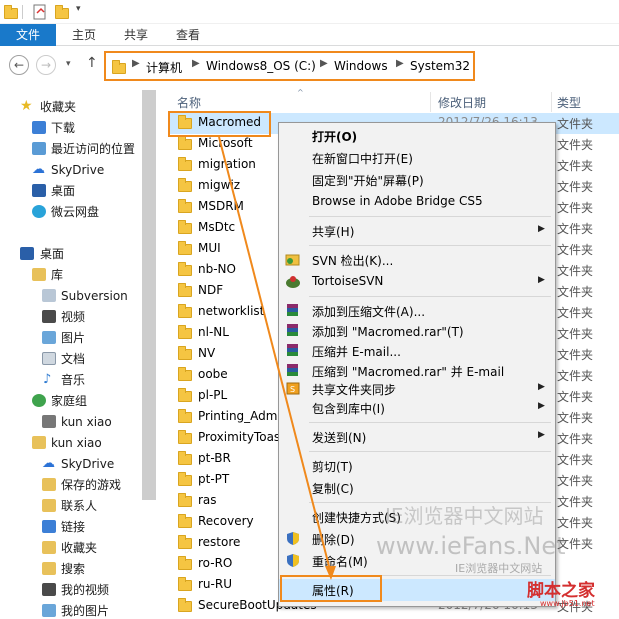 Image resolution: width=619 pixels, height=619 pixels. I want to click on breadcrumb-computer: 计算机, so click(164, 67).